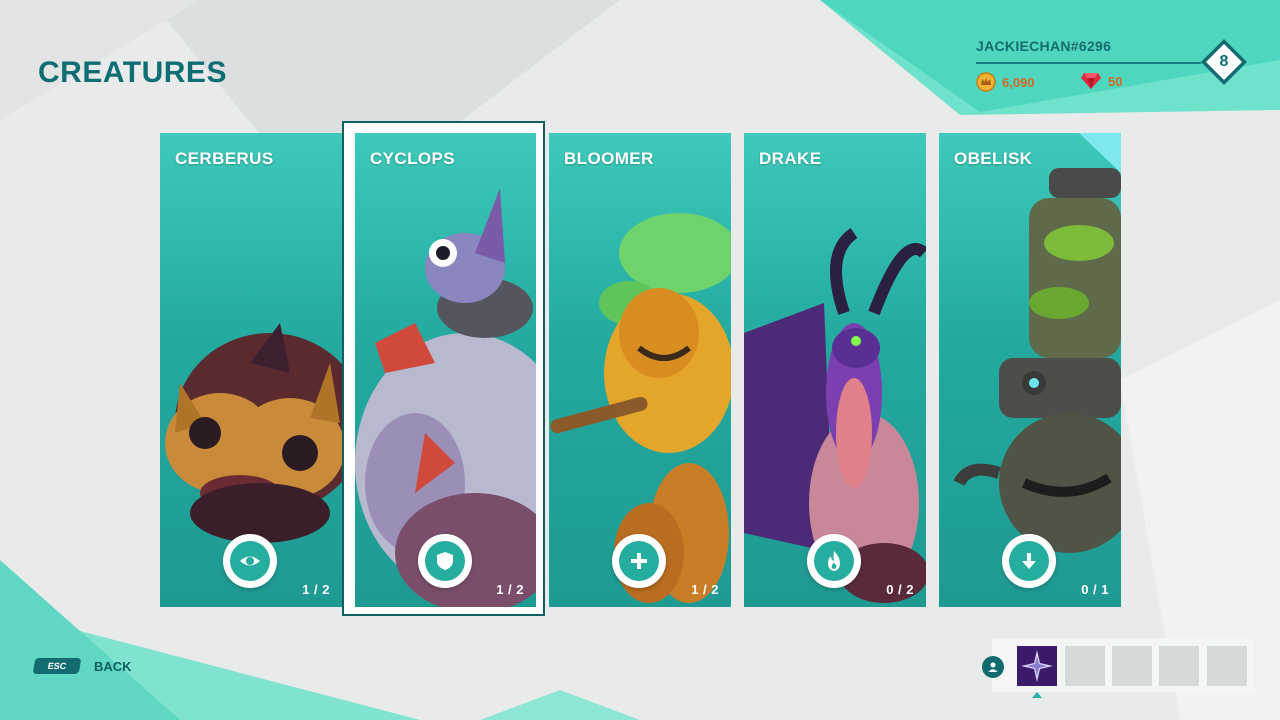  I want to click on creature-name: CYCLOPS, so click(412, 158).